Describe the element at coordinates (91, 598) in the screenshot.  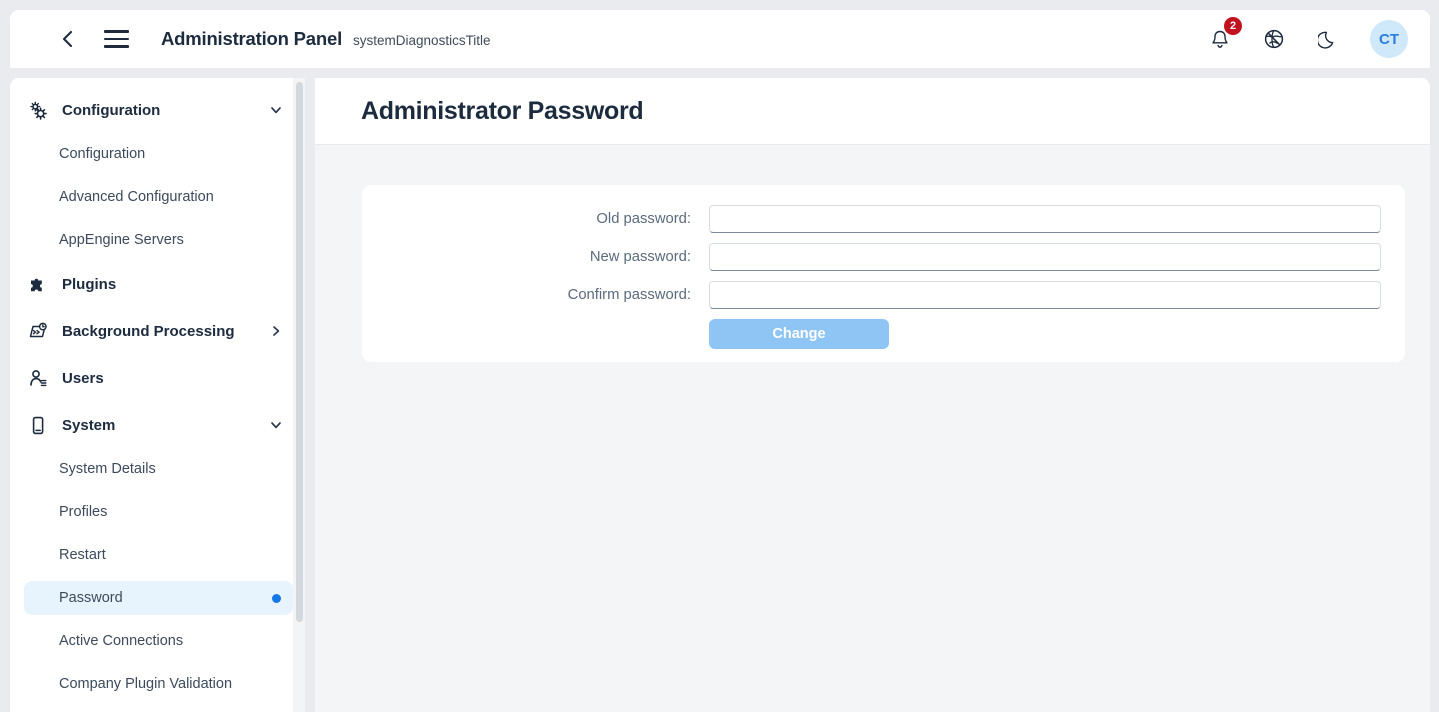
I see `sidebar-item-label: Password` at that location.